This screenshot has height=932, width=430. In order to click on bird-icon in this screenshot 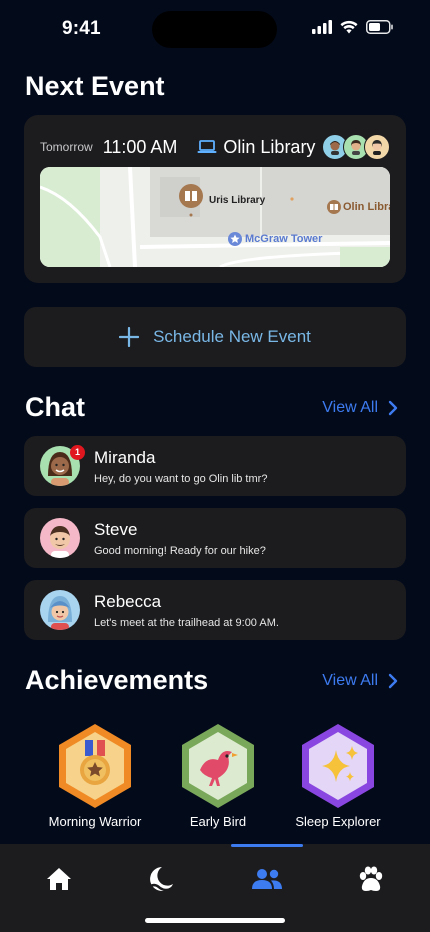, I will do `click(218, 766)`.